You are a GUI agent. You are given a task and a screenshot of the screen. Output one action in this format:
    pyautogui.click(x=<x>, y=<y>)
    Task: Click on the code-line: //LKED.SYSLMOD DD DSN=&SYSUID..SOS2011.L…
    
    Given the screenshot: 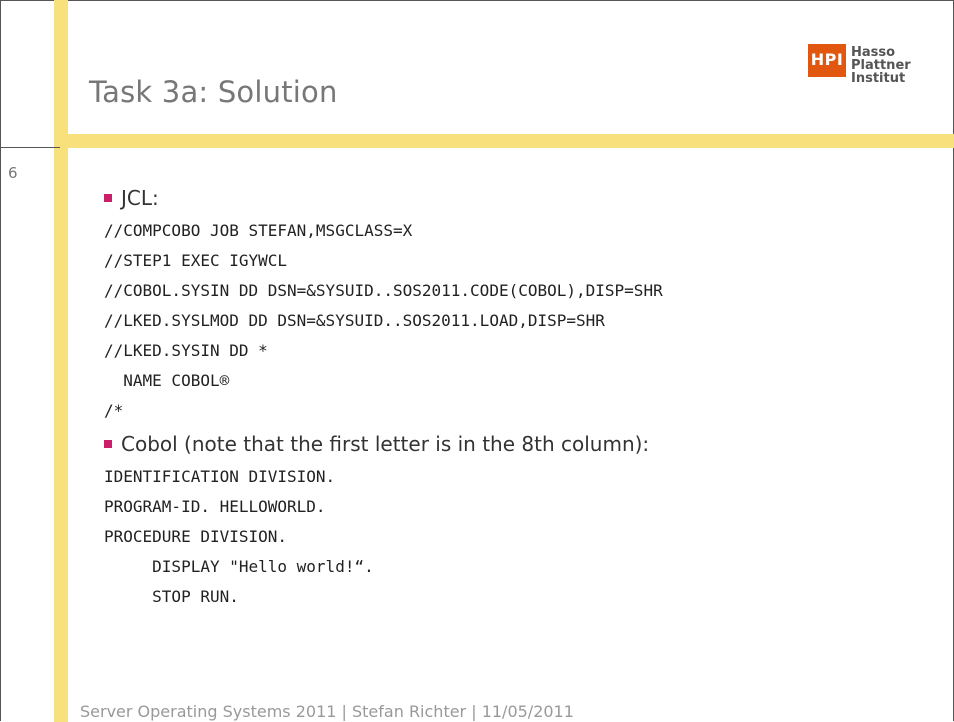 What is the action you would take?
    pyautogui.click(x=354, y=320)
    